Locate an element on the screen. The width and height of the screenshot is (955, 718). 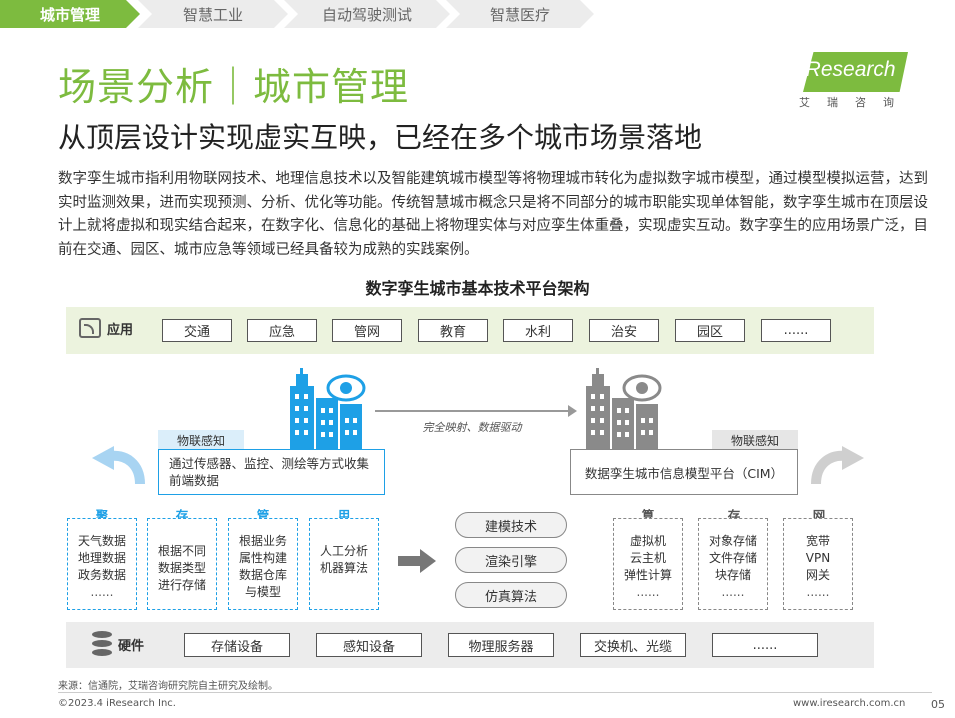
blue-curved-arrow-icon is located at coordinates (118, 465).